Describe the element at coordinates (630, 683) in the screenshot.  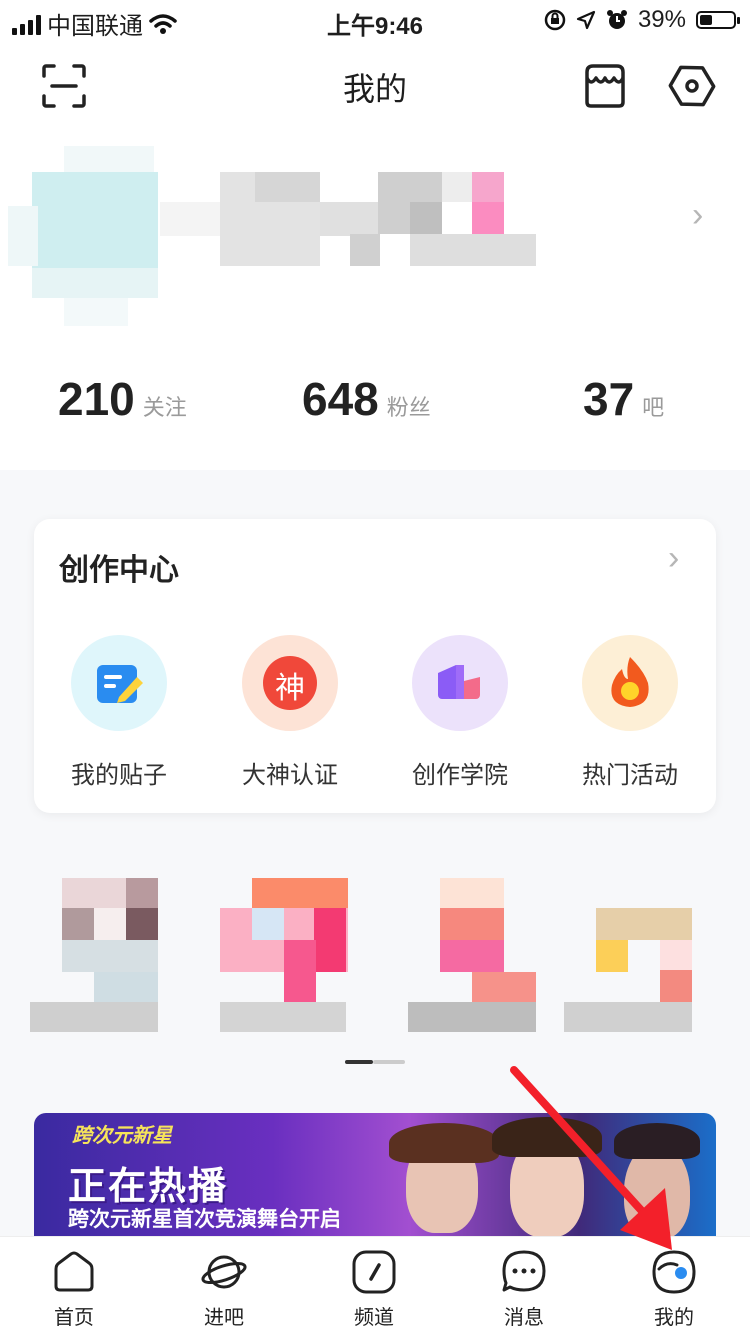
I see `flame-icon` at that location.